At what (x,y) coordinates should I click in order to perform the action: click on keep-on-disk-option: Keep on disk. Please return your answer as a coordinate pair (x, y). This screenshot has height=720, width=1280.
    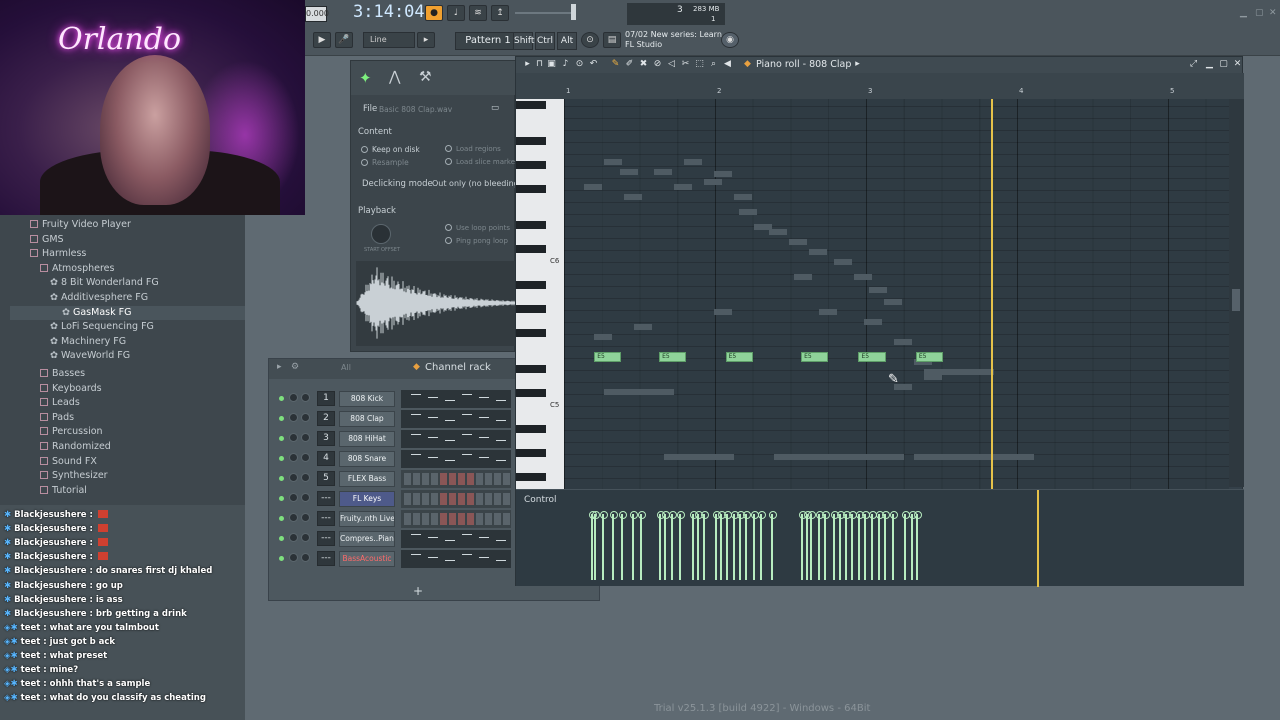
    Looking at the image, I should click on (390, 149).